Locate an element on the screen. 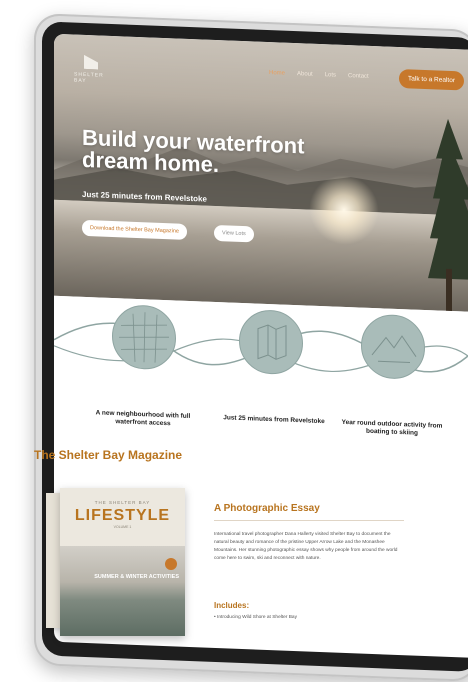 The width and height of the screenshot is (468, 682). main-nav: Home About Lots Contact is located at coordinates (319, 75).